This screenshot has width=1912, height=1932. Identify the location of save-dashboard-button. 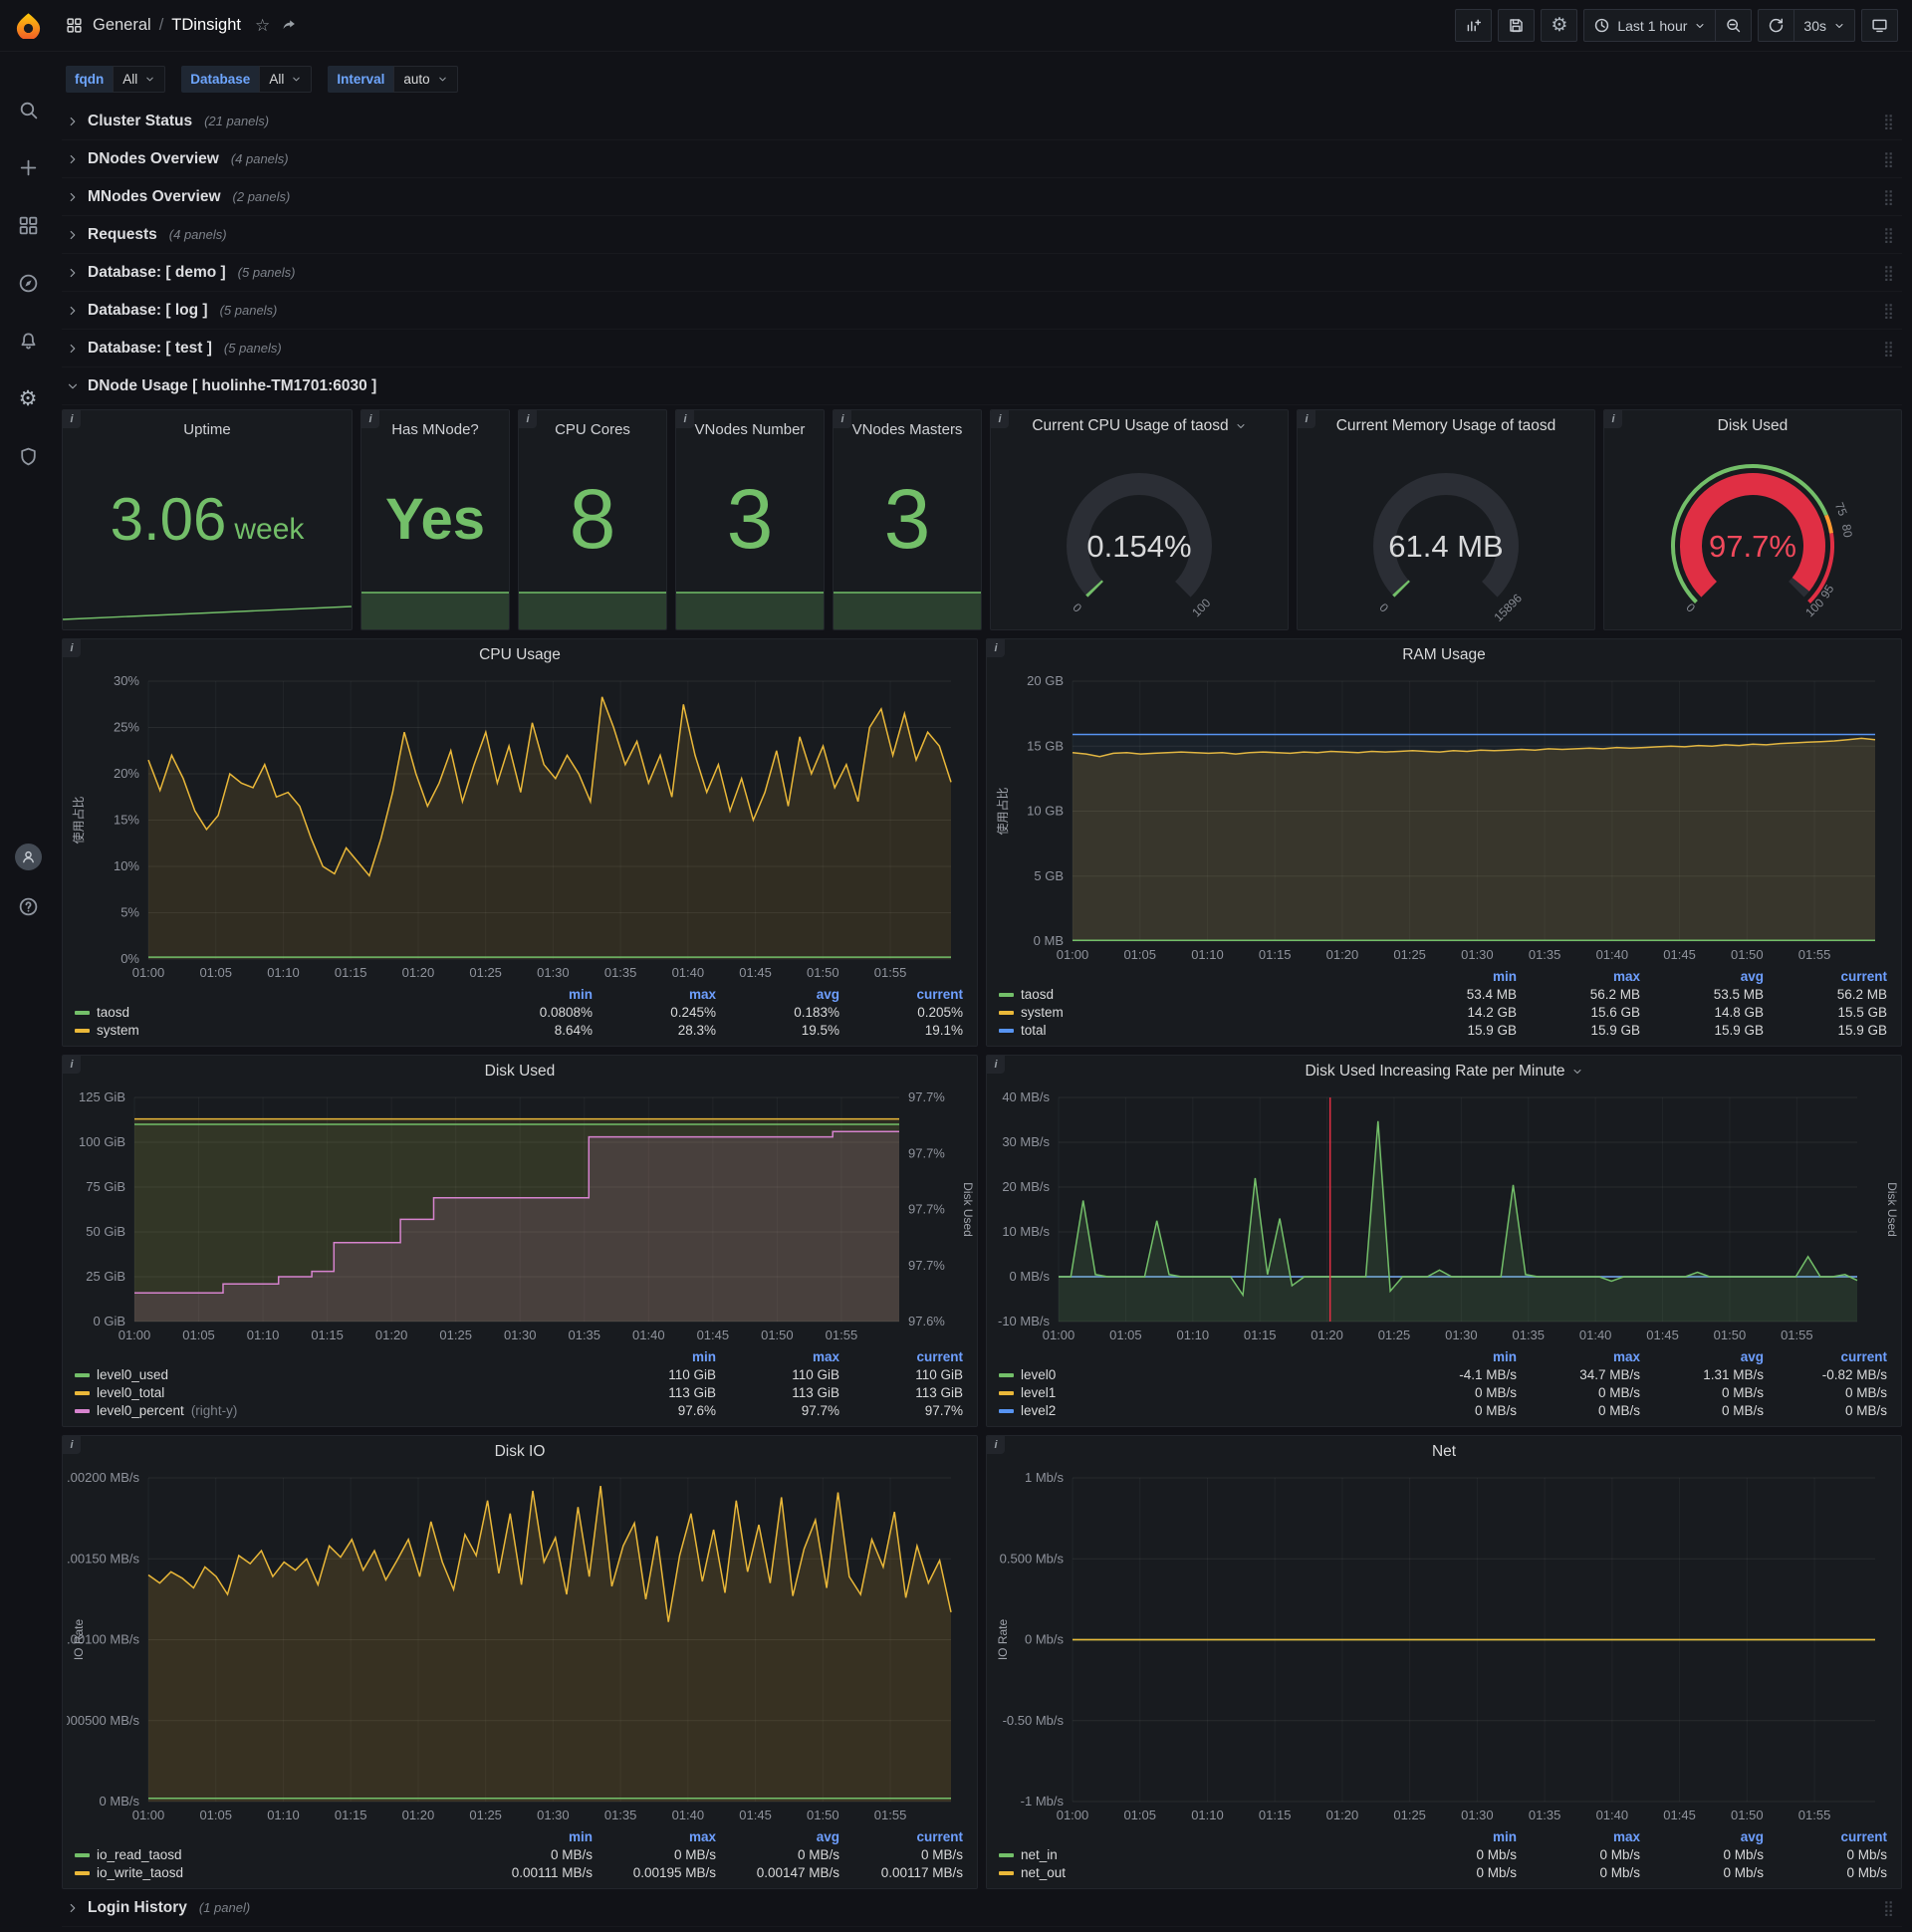
(1517, 26).